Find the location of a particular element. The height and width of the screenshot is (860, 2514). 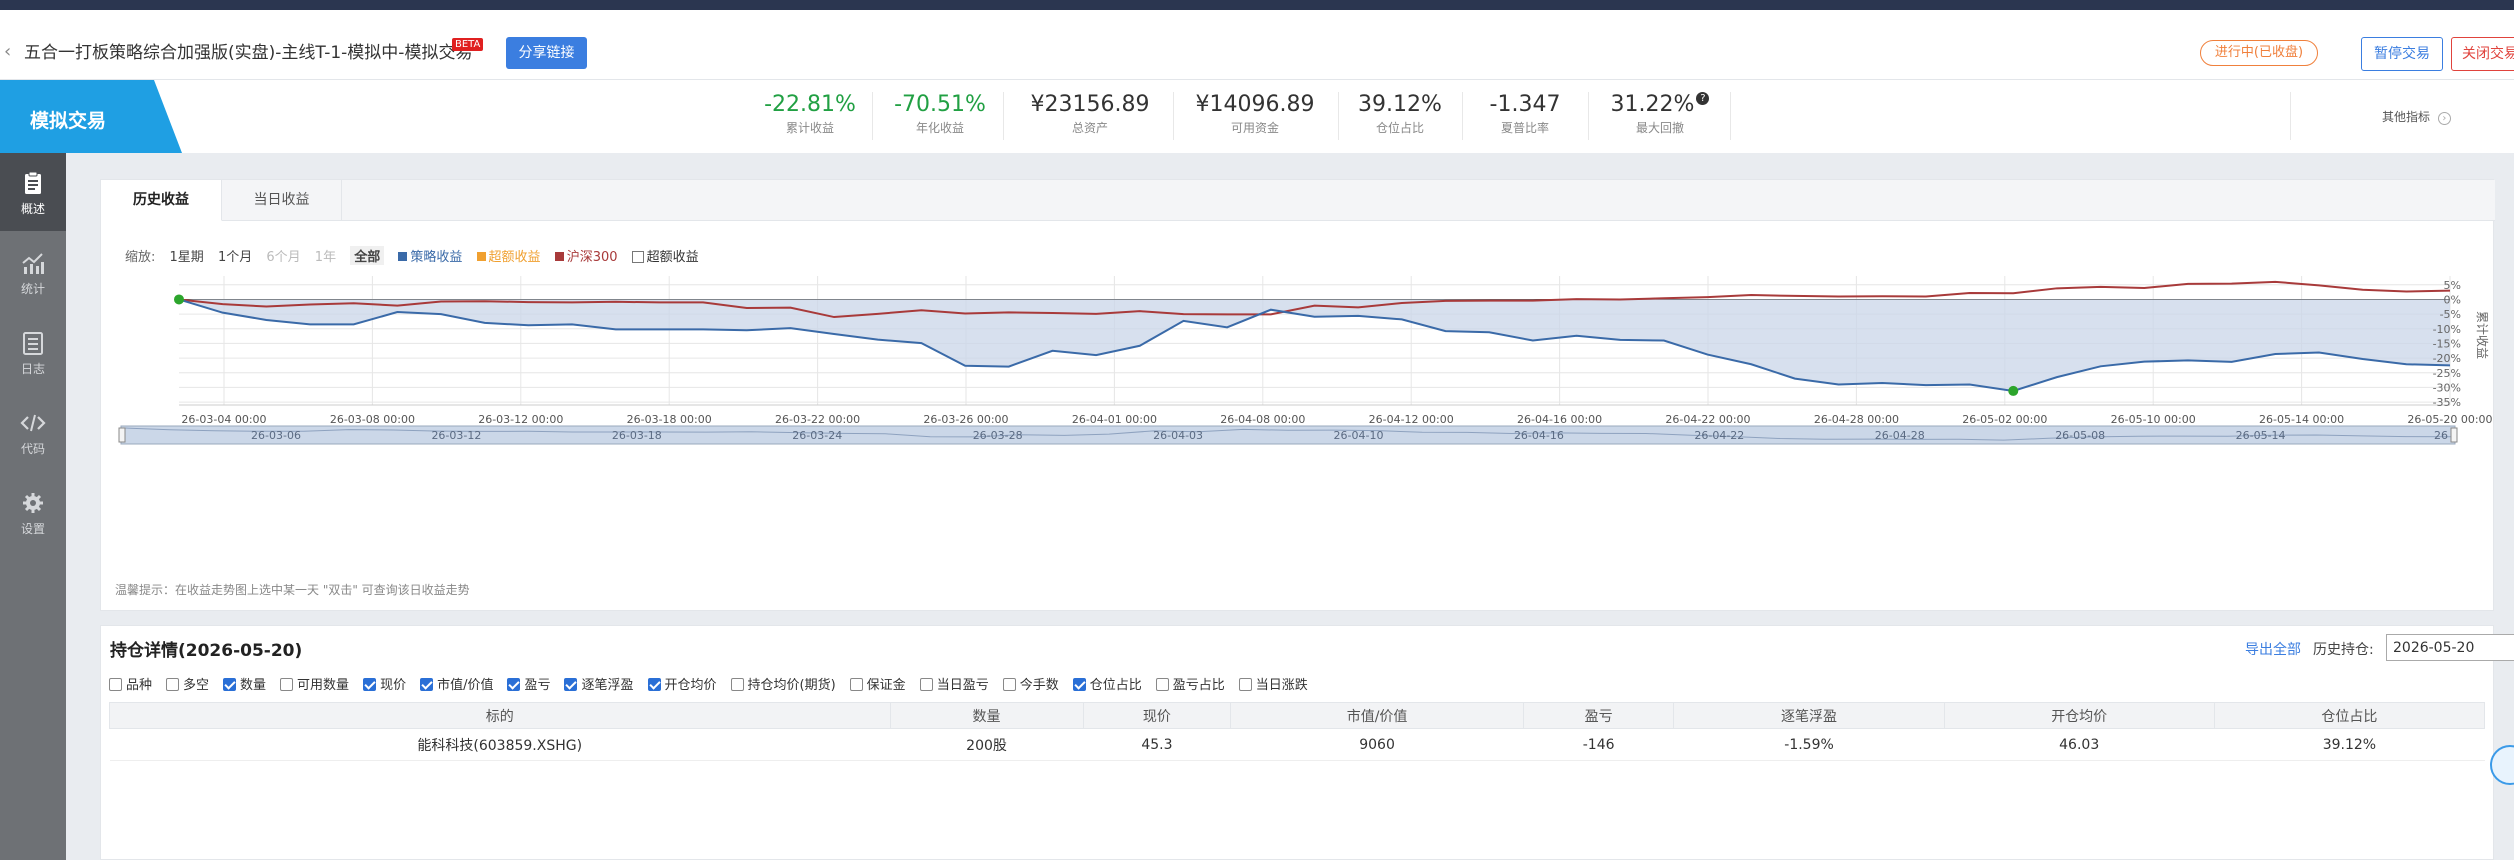

x-tick-label: 26-05-14 00:00 is located at coordinates (2301, 419).